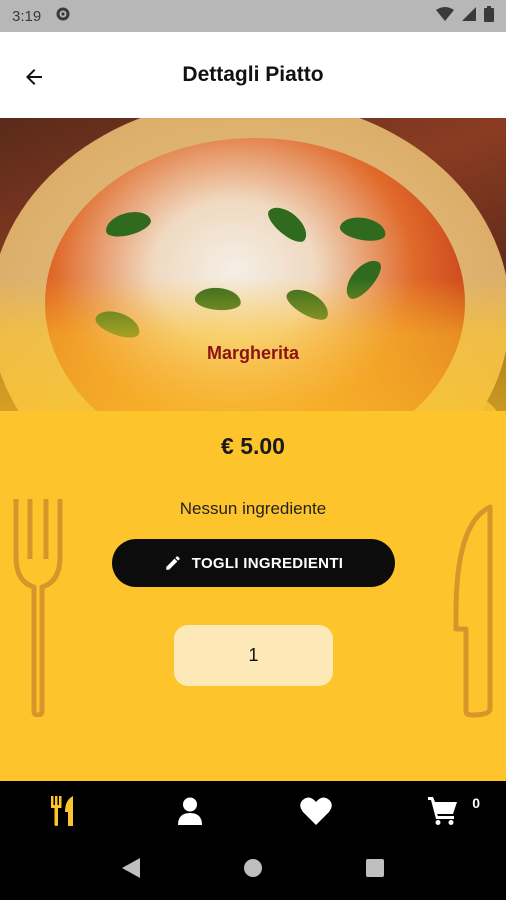  I want to click on nav-cart: 0, so click(443, 811).